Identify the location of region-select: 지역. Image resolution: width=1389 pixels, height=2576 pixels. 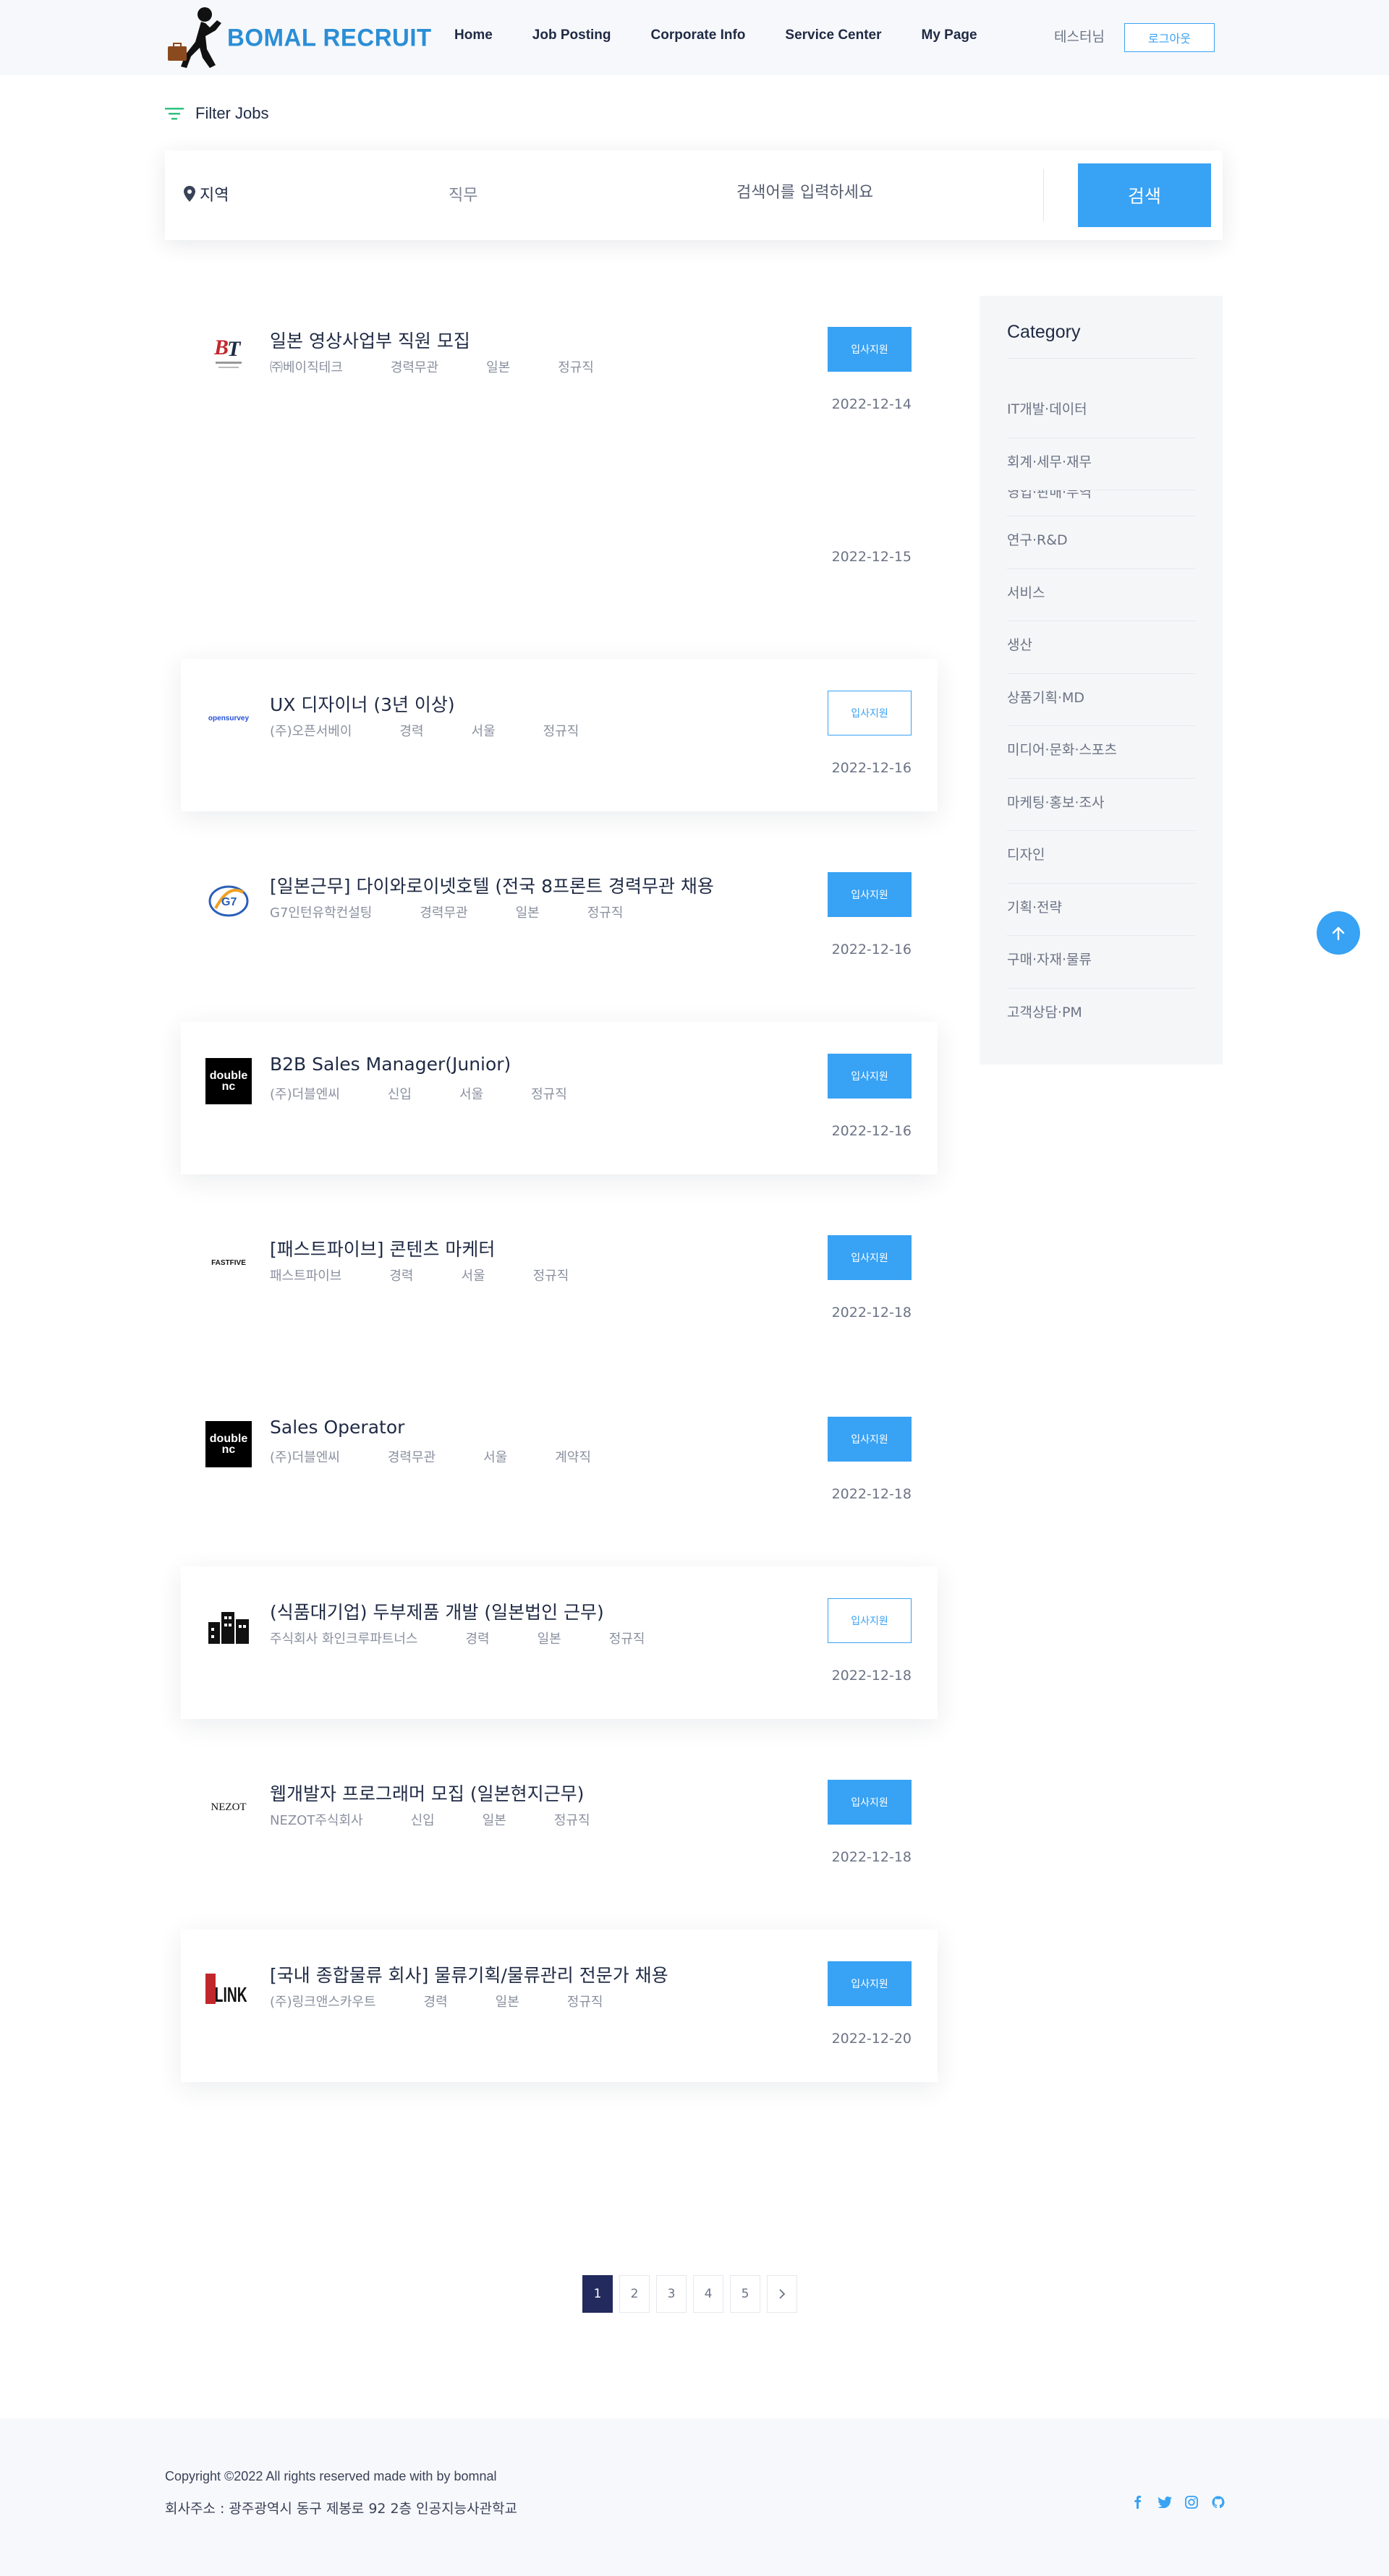
(206, 193).